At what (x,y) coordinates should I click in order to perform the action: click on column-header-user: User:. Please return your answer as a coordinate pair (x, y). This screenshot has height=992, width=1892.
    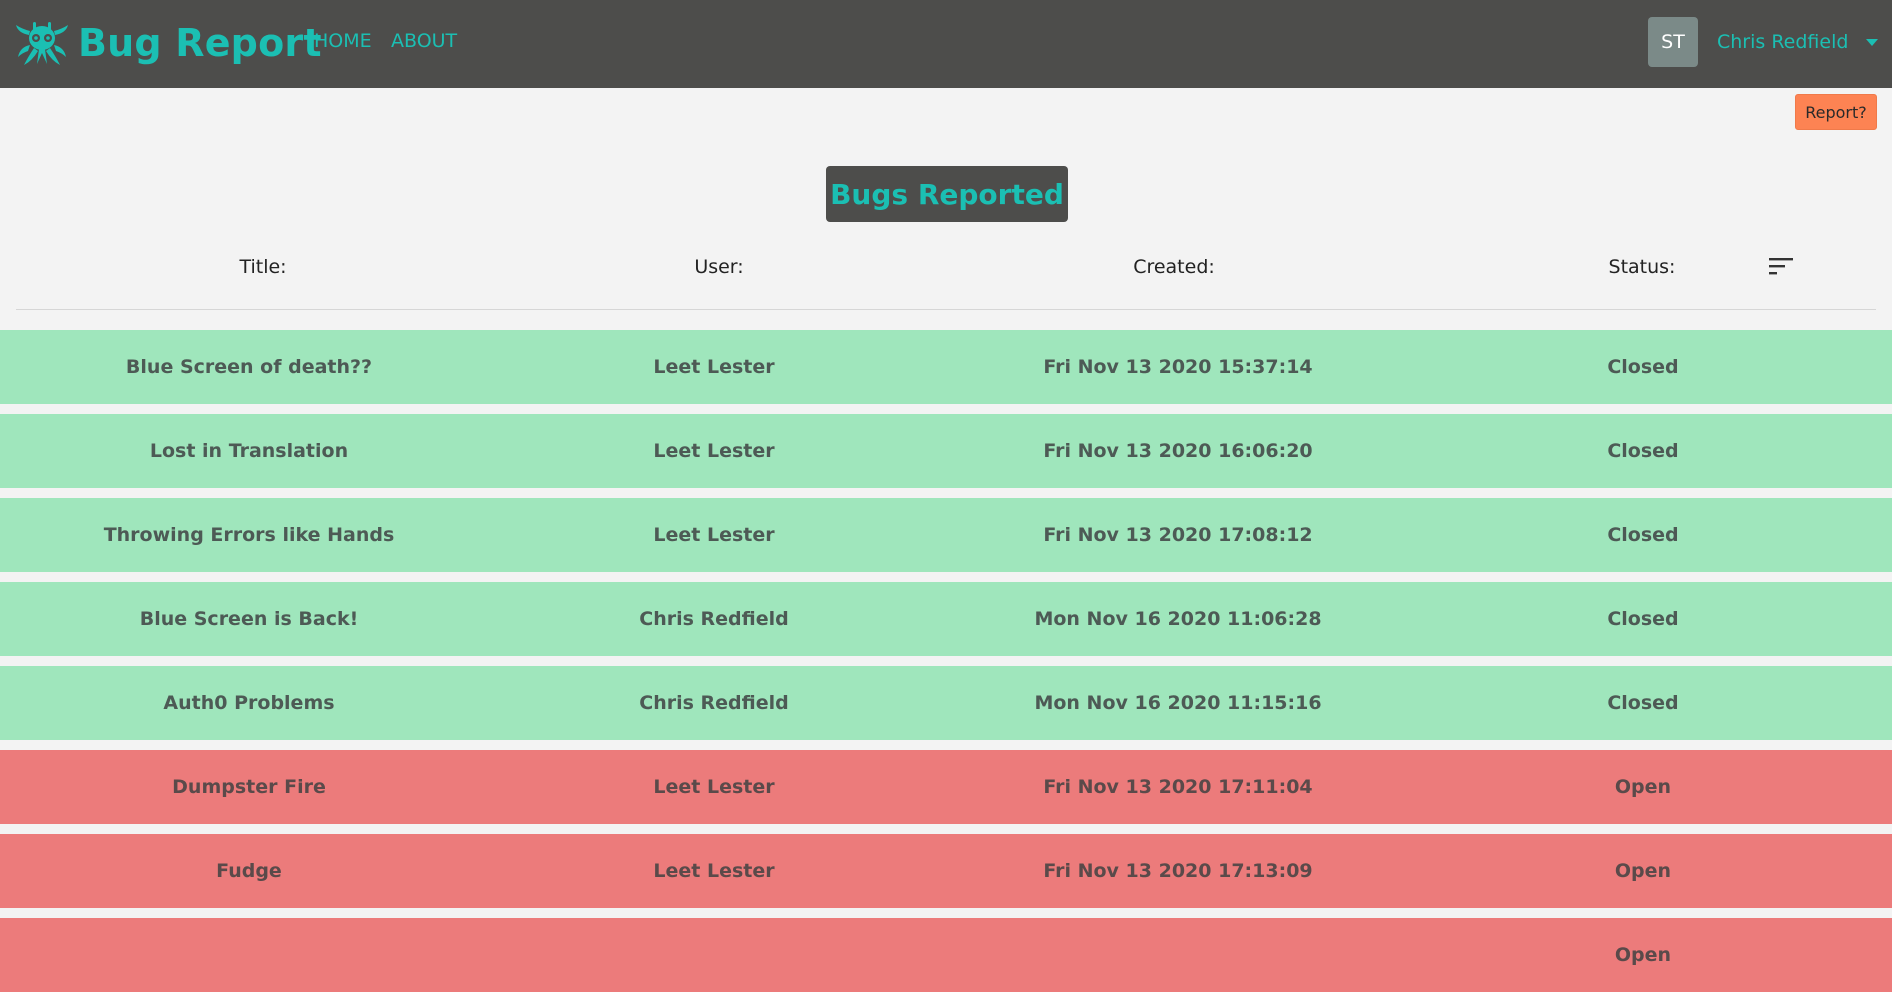
    Looking at the image, I should click on (719, 267).